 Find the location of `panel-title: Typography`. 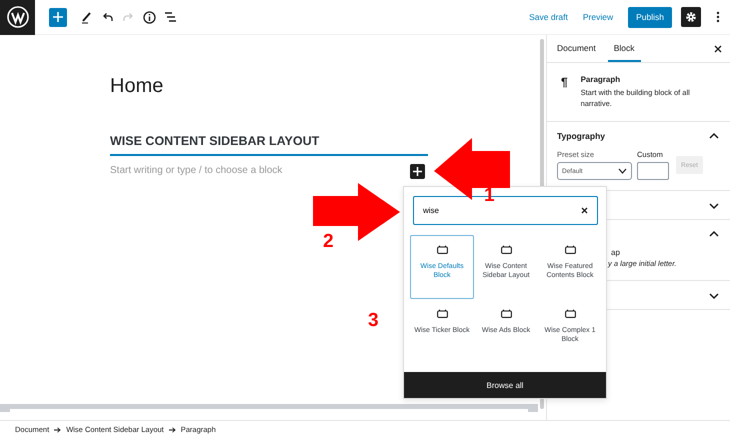

panel-title: Typography is located at coordinates (581, 136).